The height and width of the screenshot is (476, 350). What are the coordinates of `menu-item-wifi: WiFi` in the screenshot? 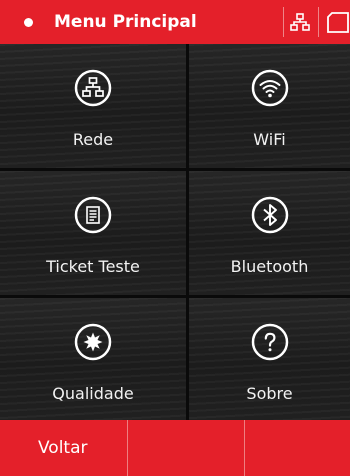 It's located at (269, 106).